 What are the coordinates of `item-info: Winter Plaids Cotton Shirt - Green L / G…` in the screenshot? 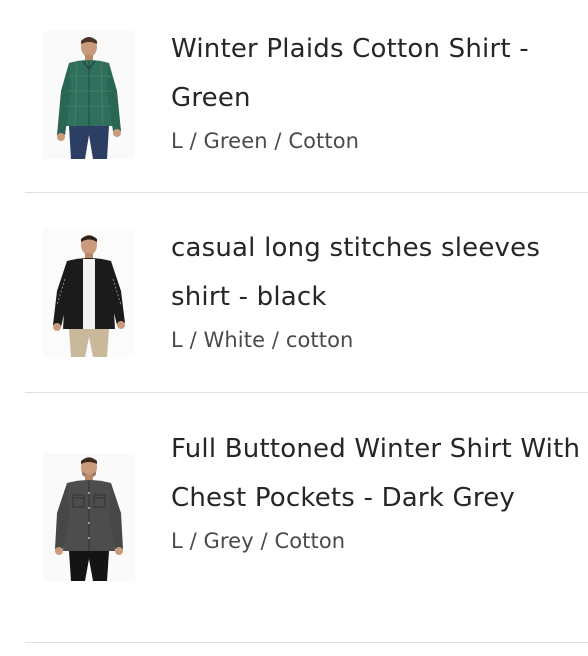 It's located at (379, 90).